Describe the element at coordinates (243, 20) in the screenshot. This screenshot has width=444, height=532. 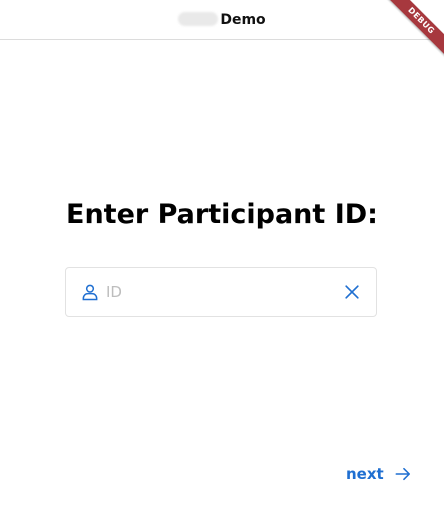
I see `app-bar-title-text: Demo` at that location.